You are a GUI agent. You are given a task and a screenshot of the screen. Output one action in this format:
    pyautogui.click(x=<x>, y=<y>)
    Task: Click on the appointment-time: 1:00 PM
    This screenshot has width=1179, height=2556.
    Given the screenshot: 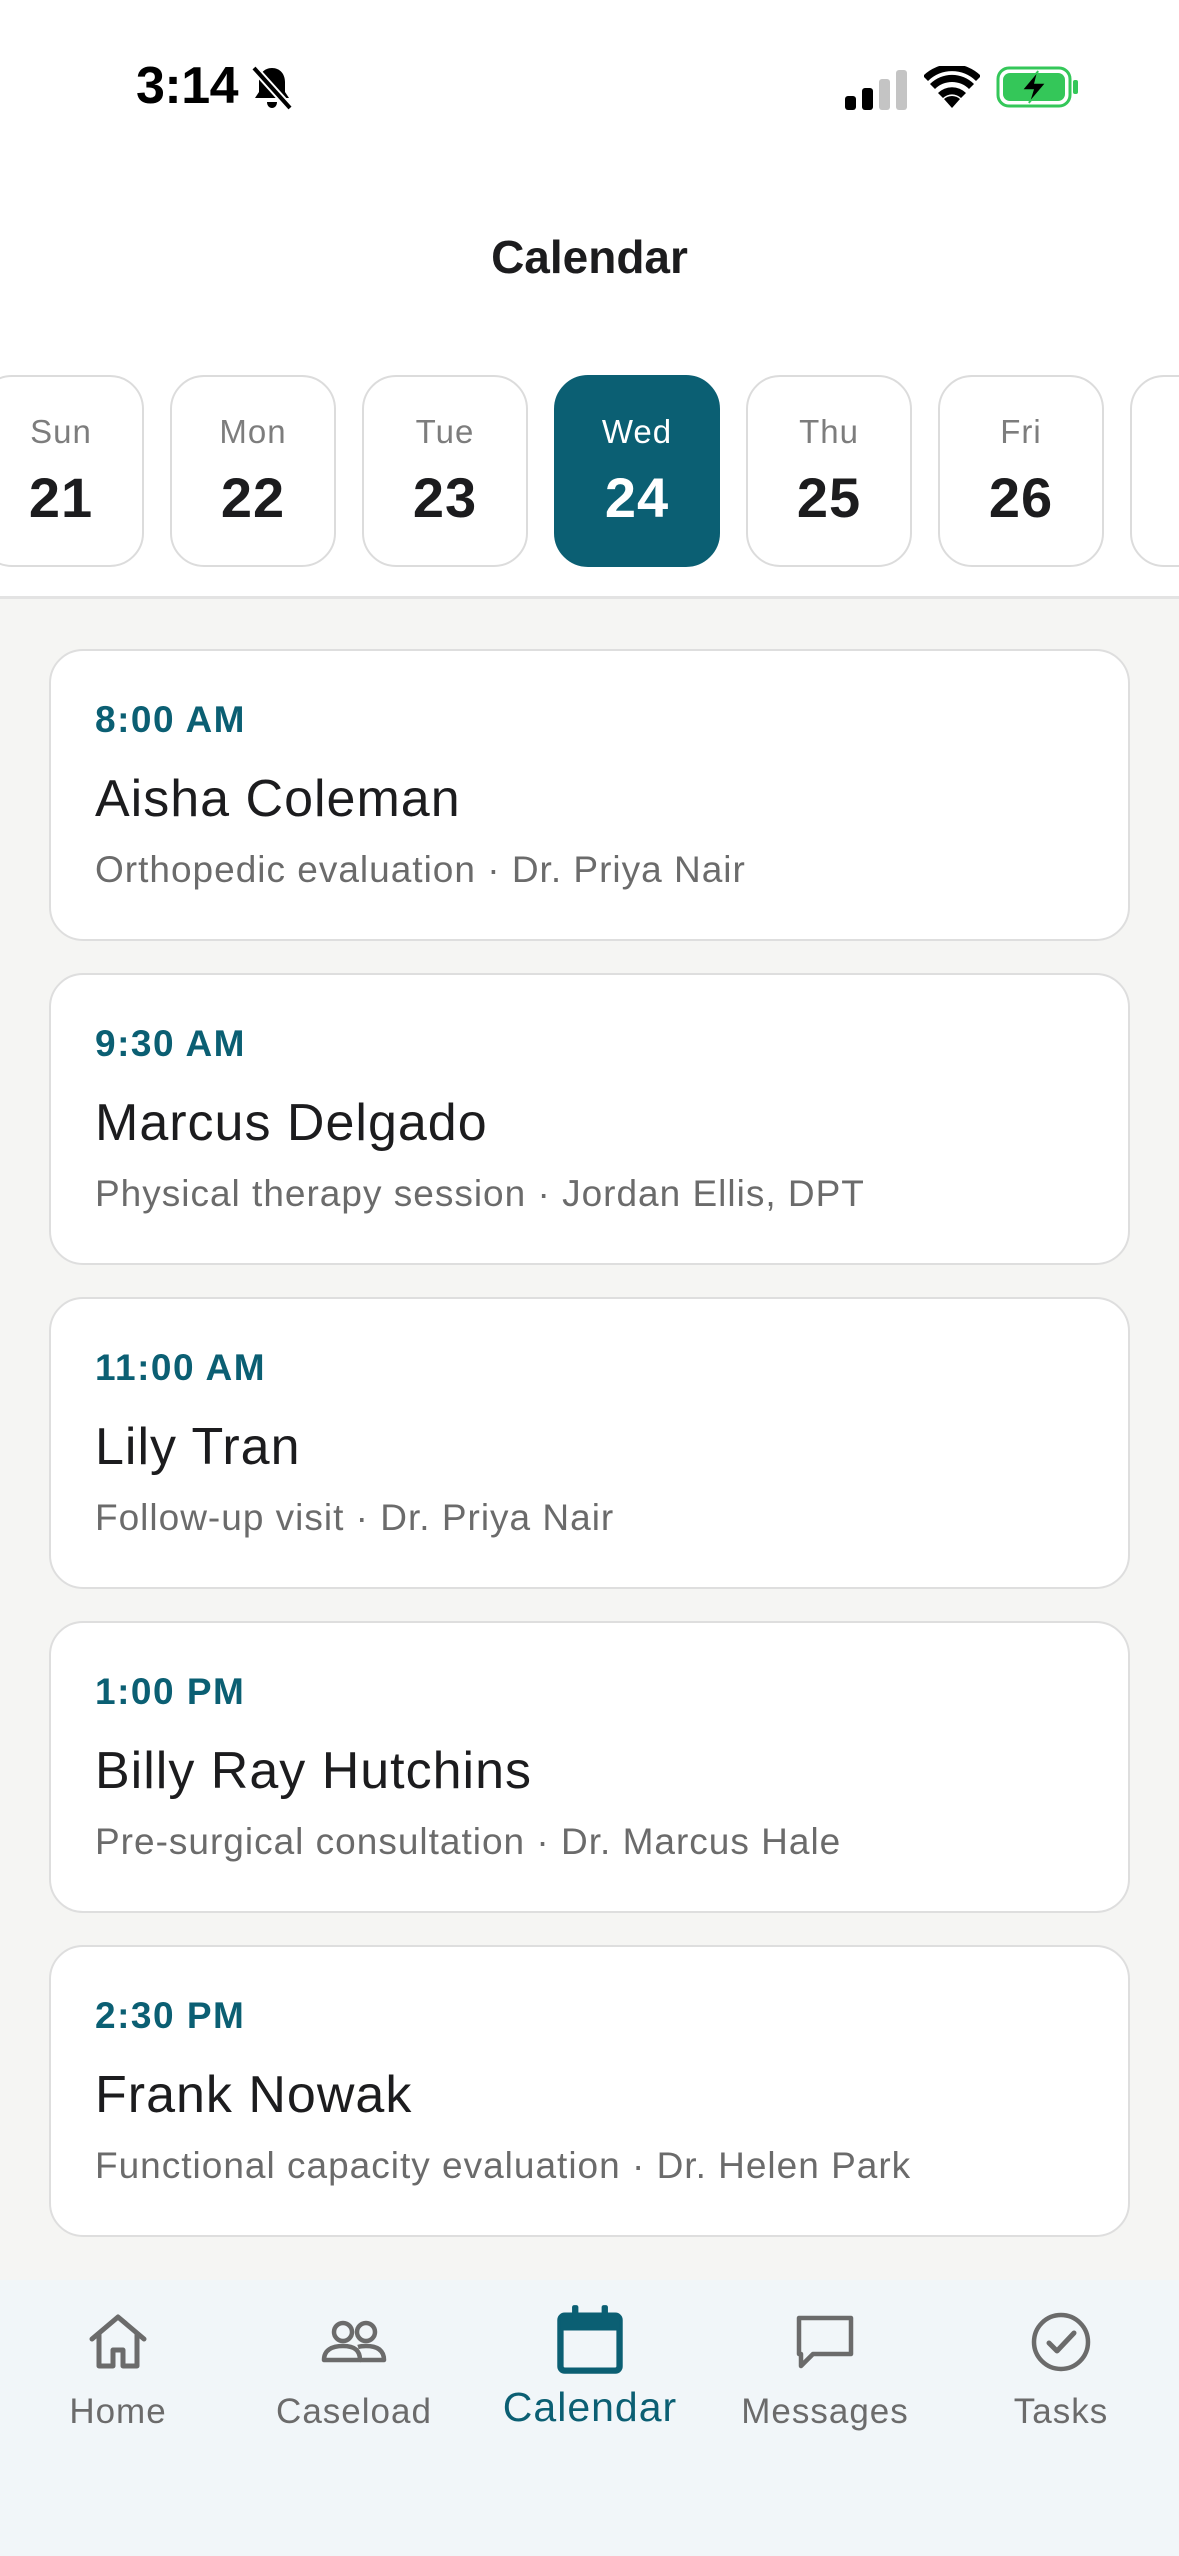 What is the action you would take?
    pyautogui.click(x=170, y=1691)
    